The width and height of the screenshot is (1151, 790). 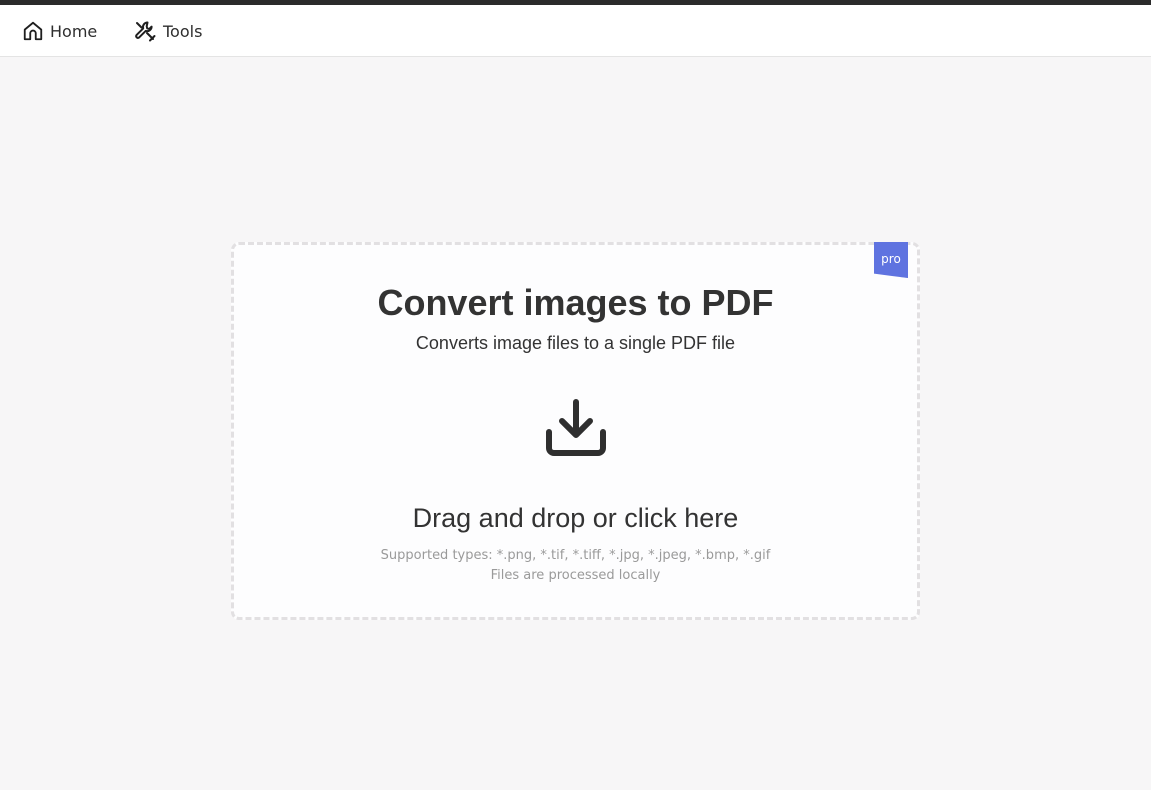 I want to click on download-icon, so click(x=576, y=429).